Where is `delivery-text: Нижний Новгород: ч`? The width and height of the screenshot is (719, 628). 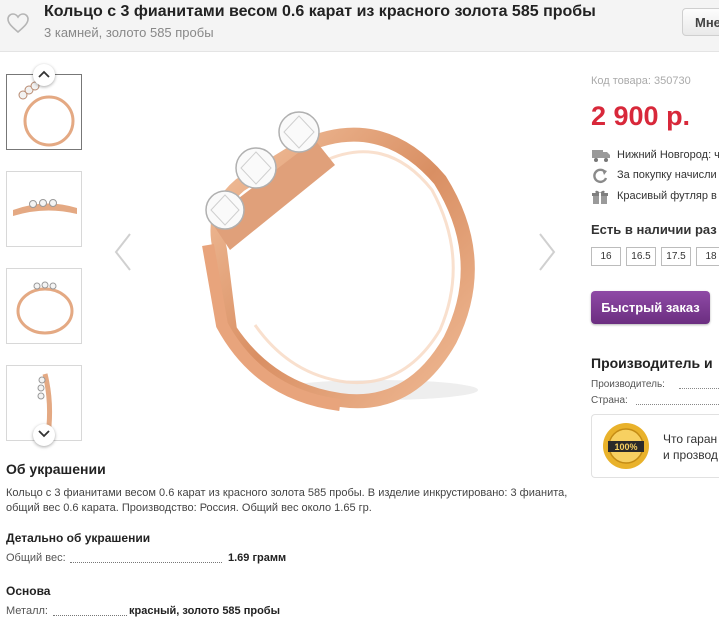
delivery-text: Нижний Новгород: ч is located at coordinates (668, 155).